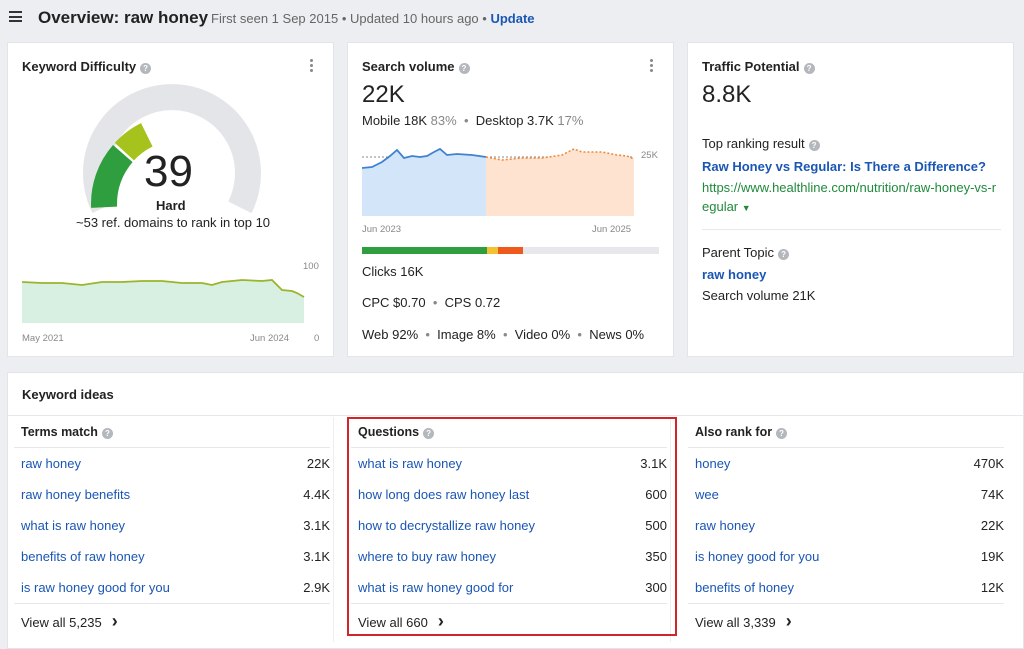 The image size is (1024, 649). What do you see at coordinates (171, 205) in the screenshot?
I see `kd-level: Hard` at bounding box center [171, 205].